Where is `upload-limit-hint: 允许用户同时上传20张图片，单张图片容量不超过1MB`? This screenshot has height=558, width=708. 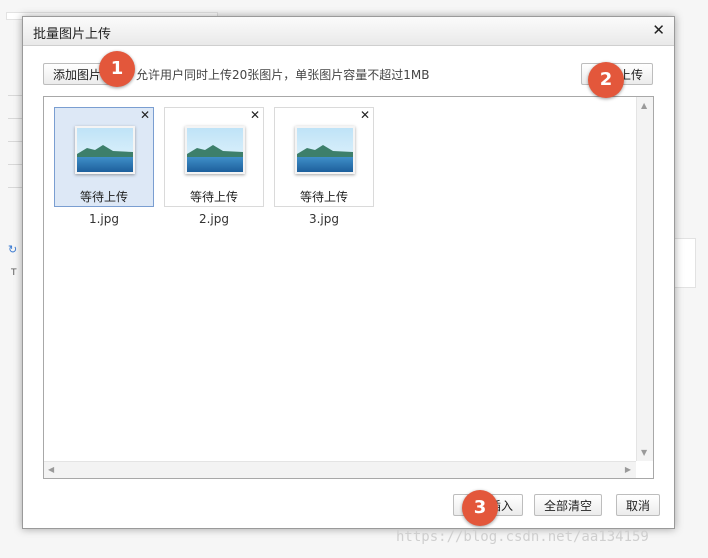
upload-limit-hint: 允许用户同时上传20张图片，单张图片容量不超过1MB is located at coordinates (283, 75).